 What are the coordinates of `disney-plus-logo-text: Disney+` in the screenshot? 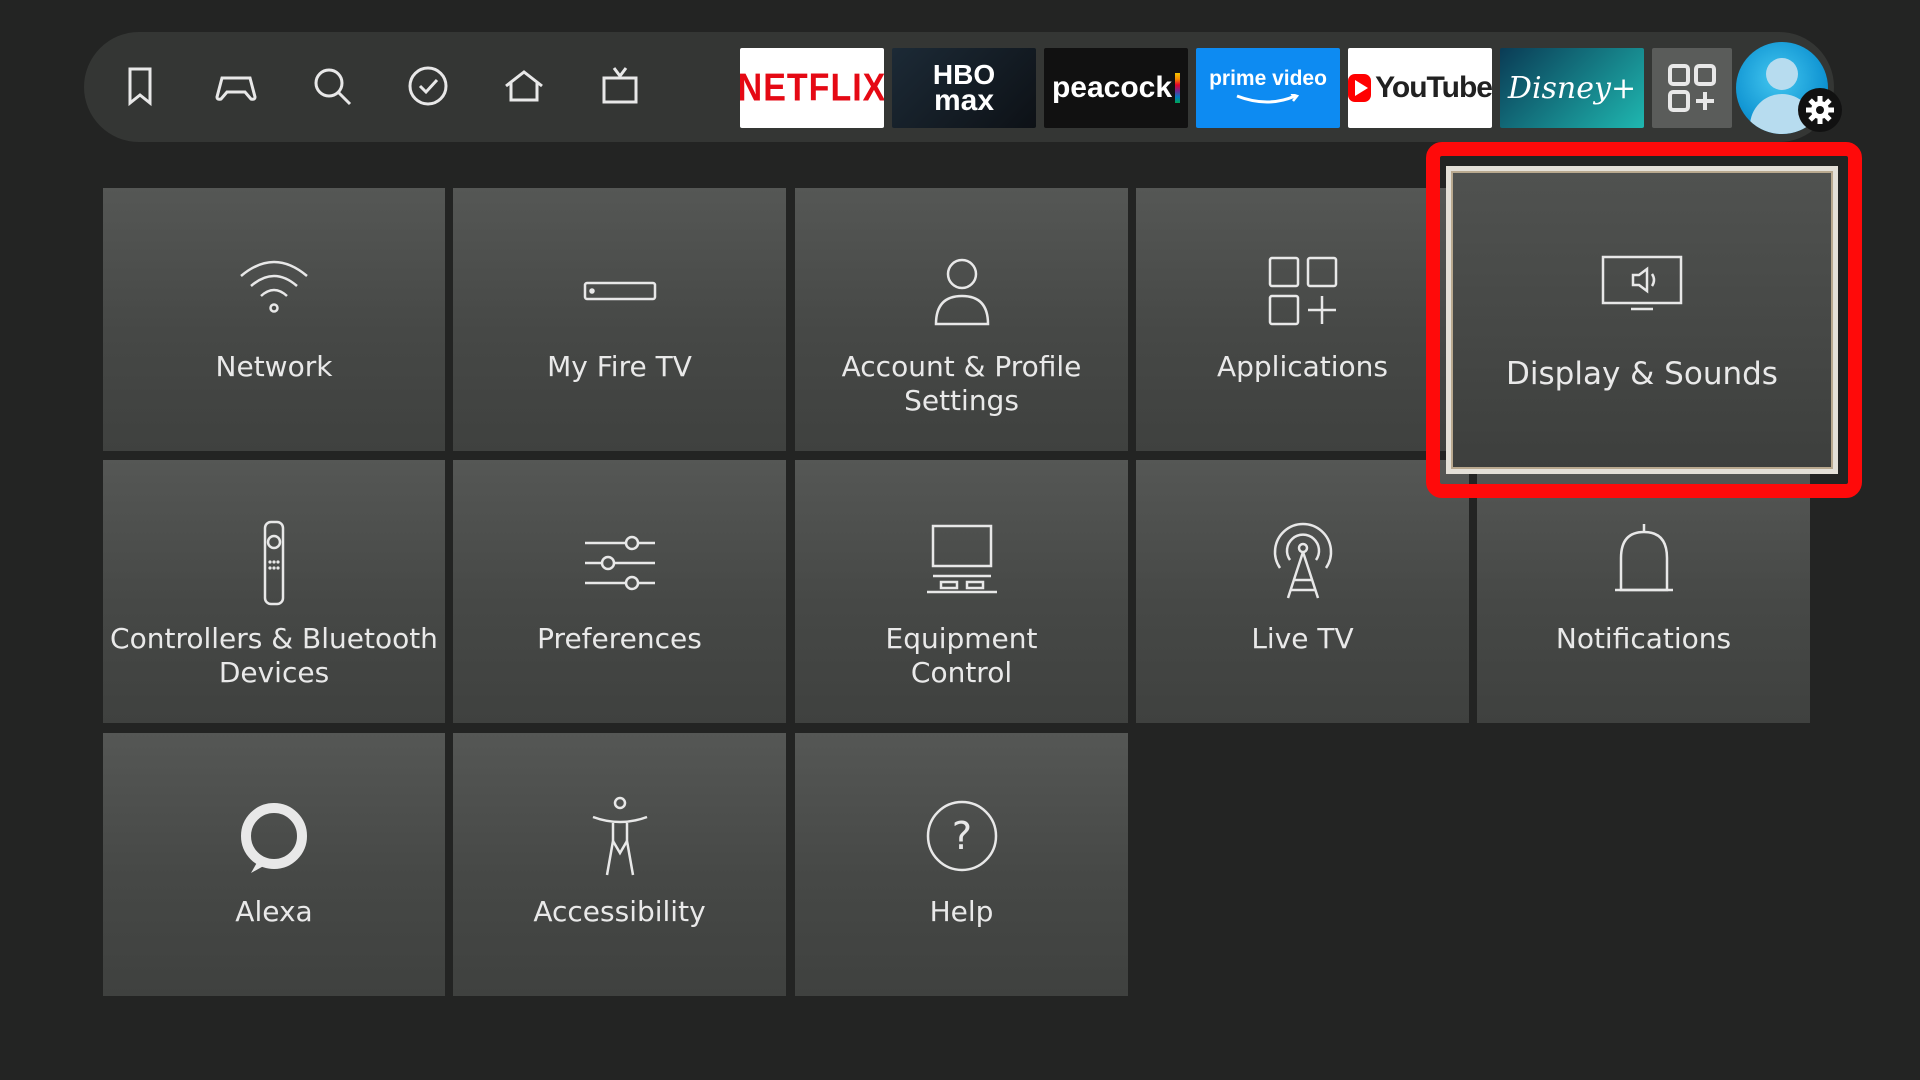 It's located at (1572, 88).